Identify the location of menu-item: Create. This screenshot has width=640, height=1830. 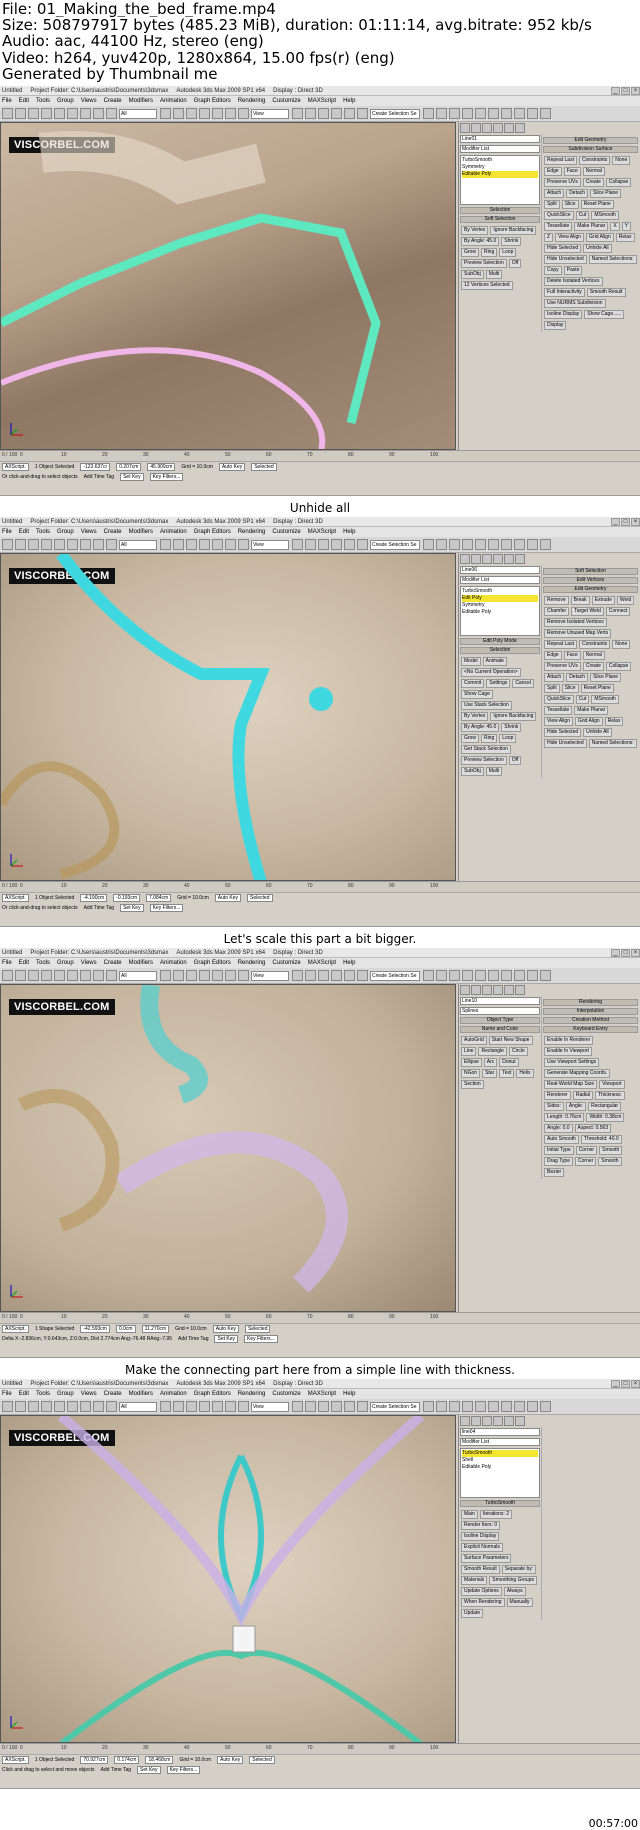
(113, 532).